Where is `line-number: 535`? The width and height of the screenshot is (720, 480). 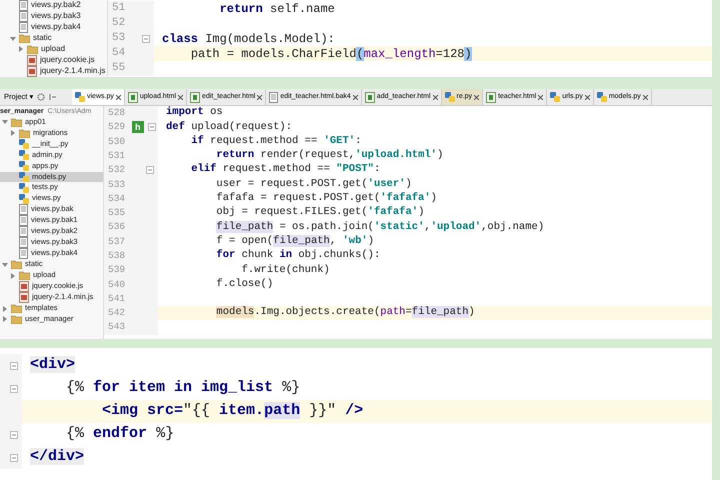 line-number: 535 is located at coordinates (118, 213).